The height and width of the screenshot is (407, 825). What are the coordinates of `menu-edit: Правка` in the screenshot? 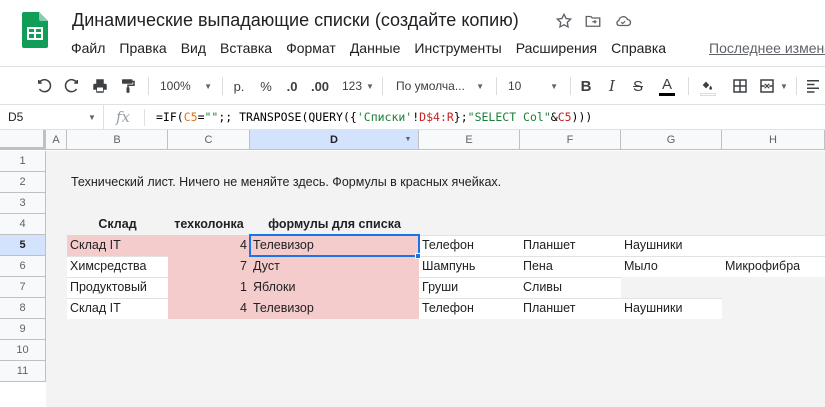 It's located at (142, 49).